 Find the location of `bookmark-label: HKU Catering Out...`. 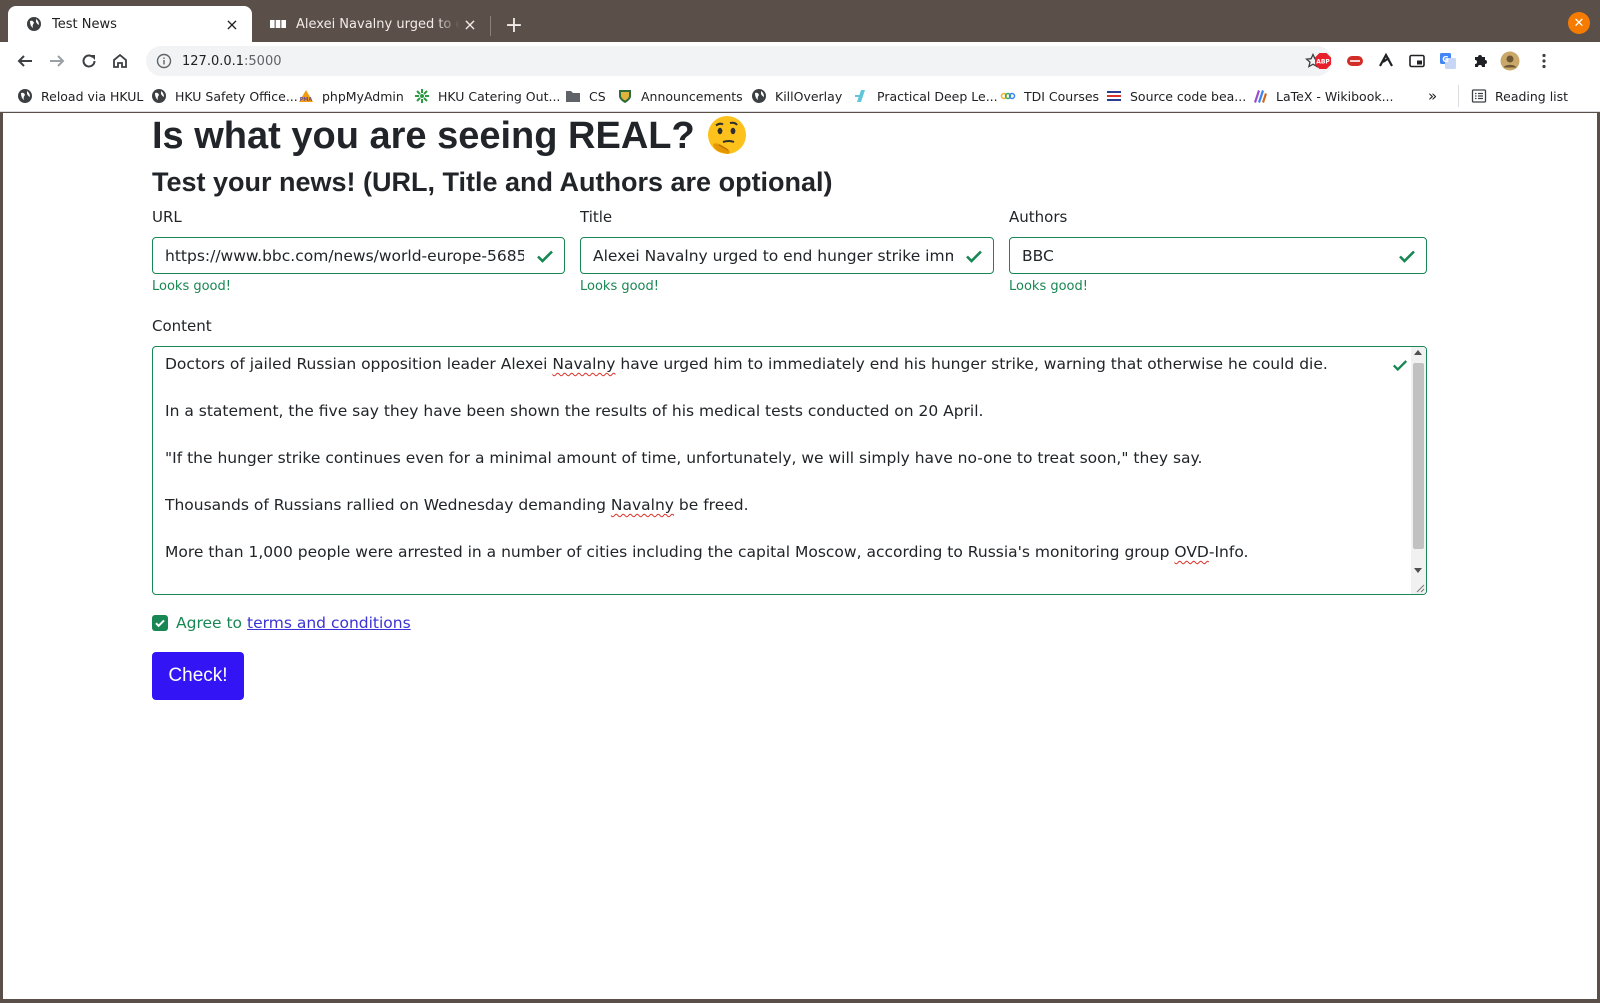

bookmark-label: HKU Catering Out... is located at coordinates (499, 96).